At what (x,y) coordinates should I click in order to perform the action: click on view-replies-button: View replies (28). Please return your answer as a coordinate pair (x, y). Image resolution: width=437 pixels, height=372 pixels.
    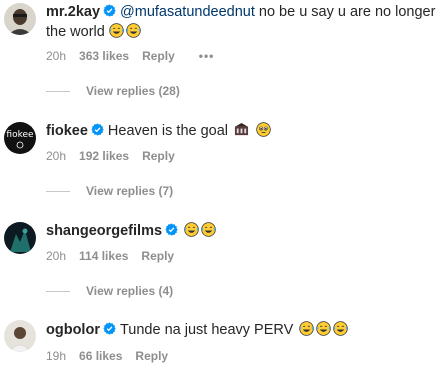
    Looking at the image, I should click on (133, 91).